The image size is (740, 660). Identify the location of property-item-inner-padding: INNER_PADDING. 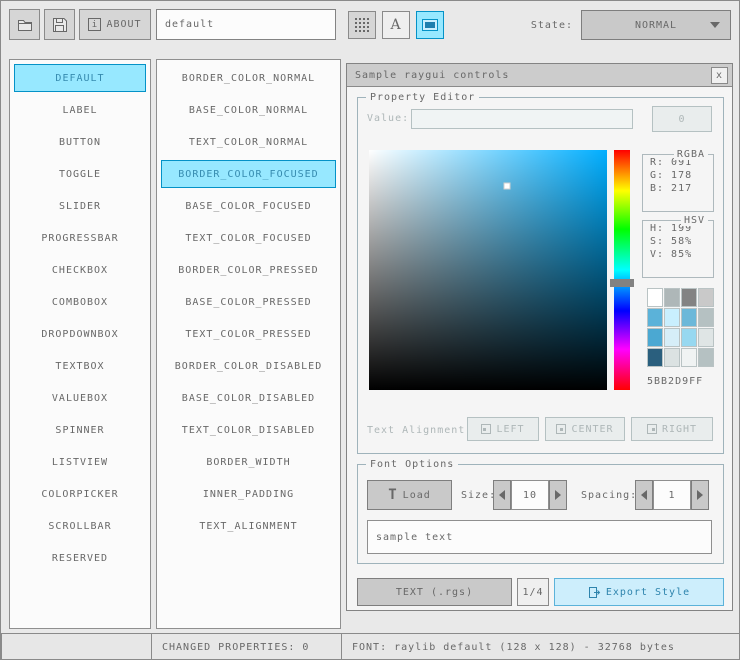
(248, 494).